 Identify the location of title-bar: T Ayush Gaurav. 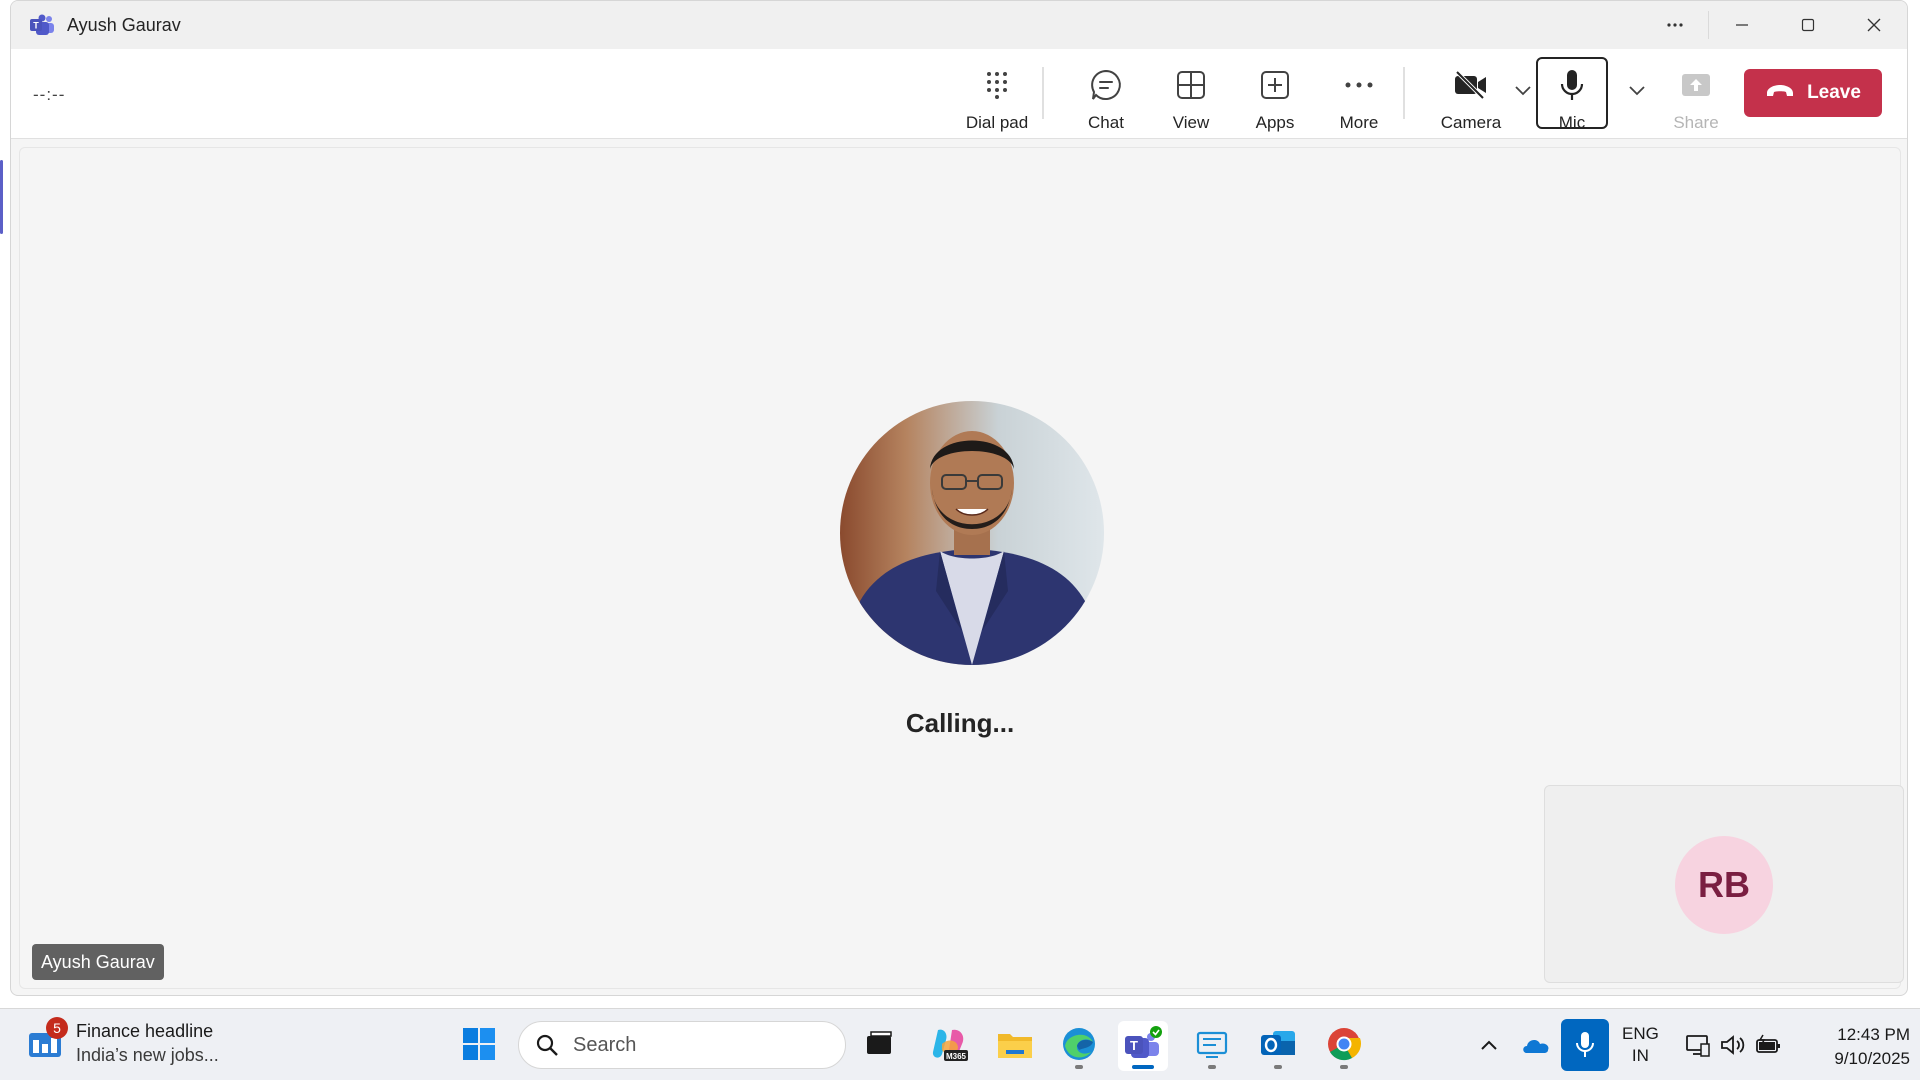
(959, 25).